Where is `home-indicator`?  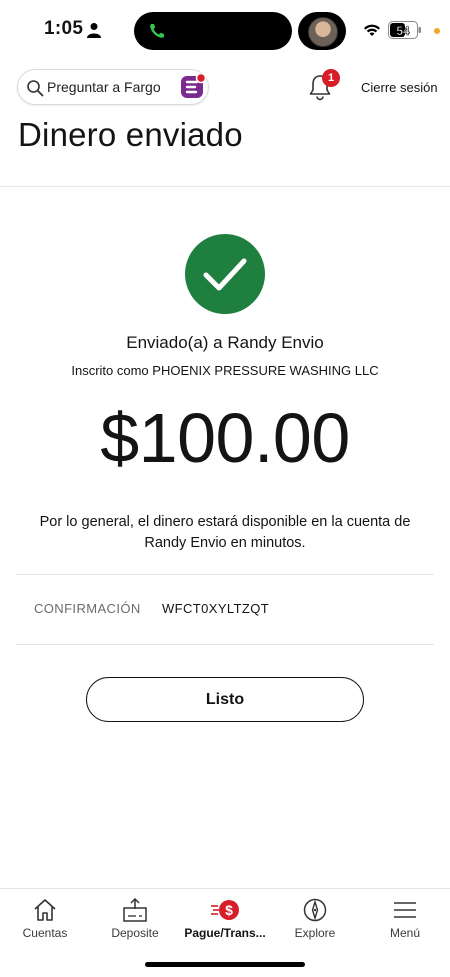 home-indicator is located at coordinates (225, 964).